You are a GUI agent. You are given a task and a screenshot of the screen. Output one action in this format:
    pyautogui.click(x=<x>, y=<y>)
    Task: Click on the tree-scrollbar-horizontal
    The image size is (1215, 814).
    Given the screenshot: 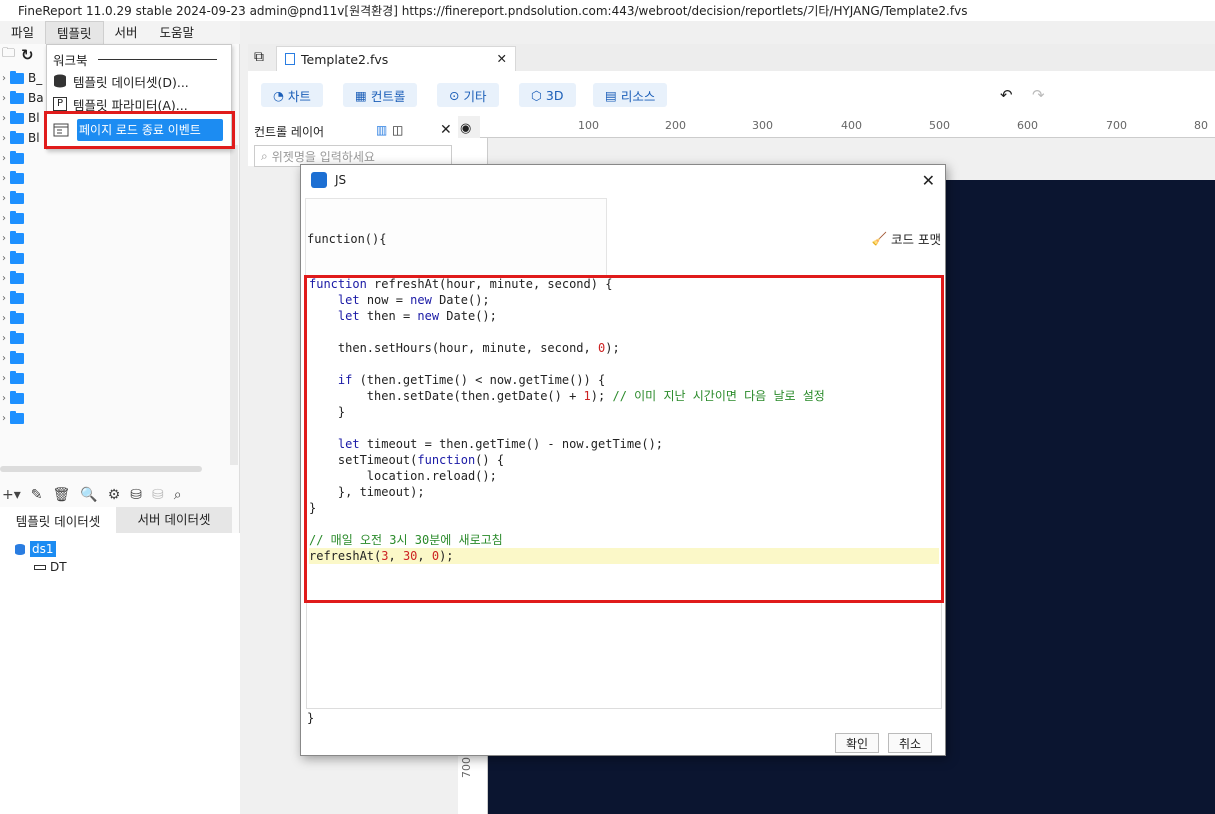 What is the action you would take?
    pyautogui.click(x=101, y=469)
    